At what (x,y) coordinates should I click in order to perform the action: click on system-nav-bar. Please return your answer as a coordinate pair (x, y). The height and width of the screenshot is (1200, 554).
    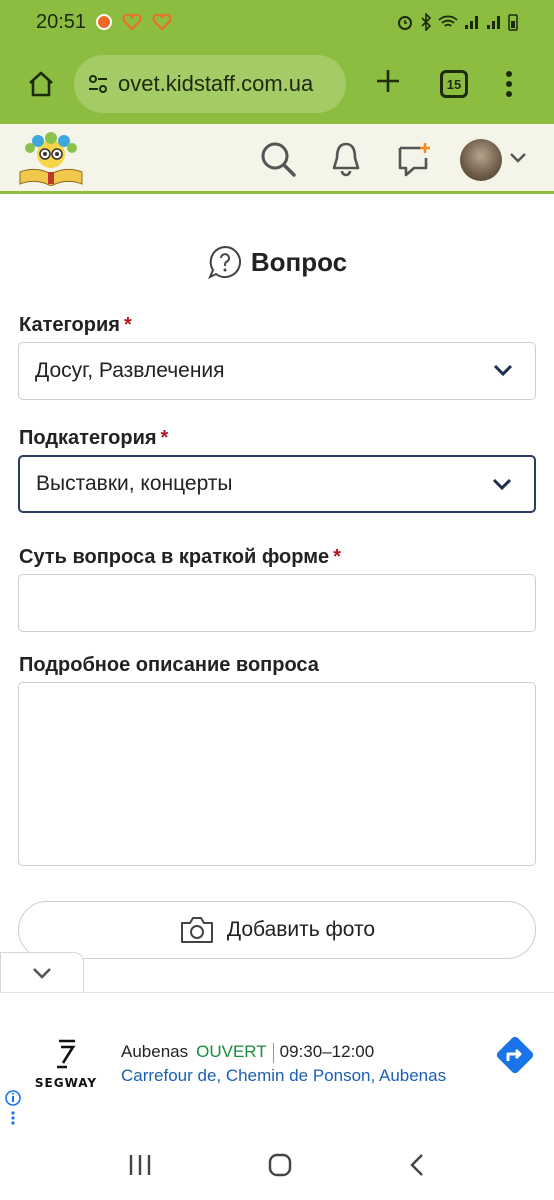
    Looking at the image, I should click on (277, 1165).